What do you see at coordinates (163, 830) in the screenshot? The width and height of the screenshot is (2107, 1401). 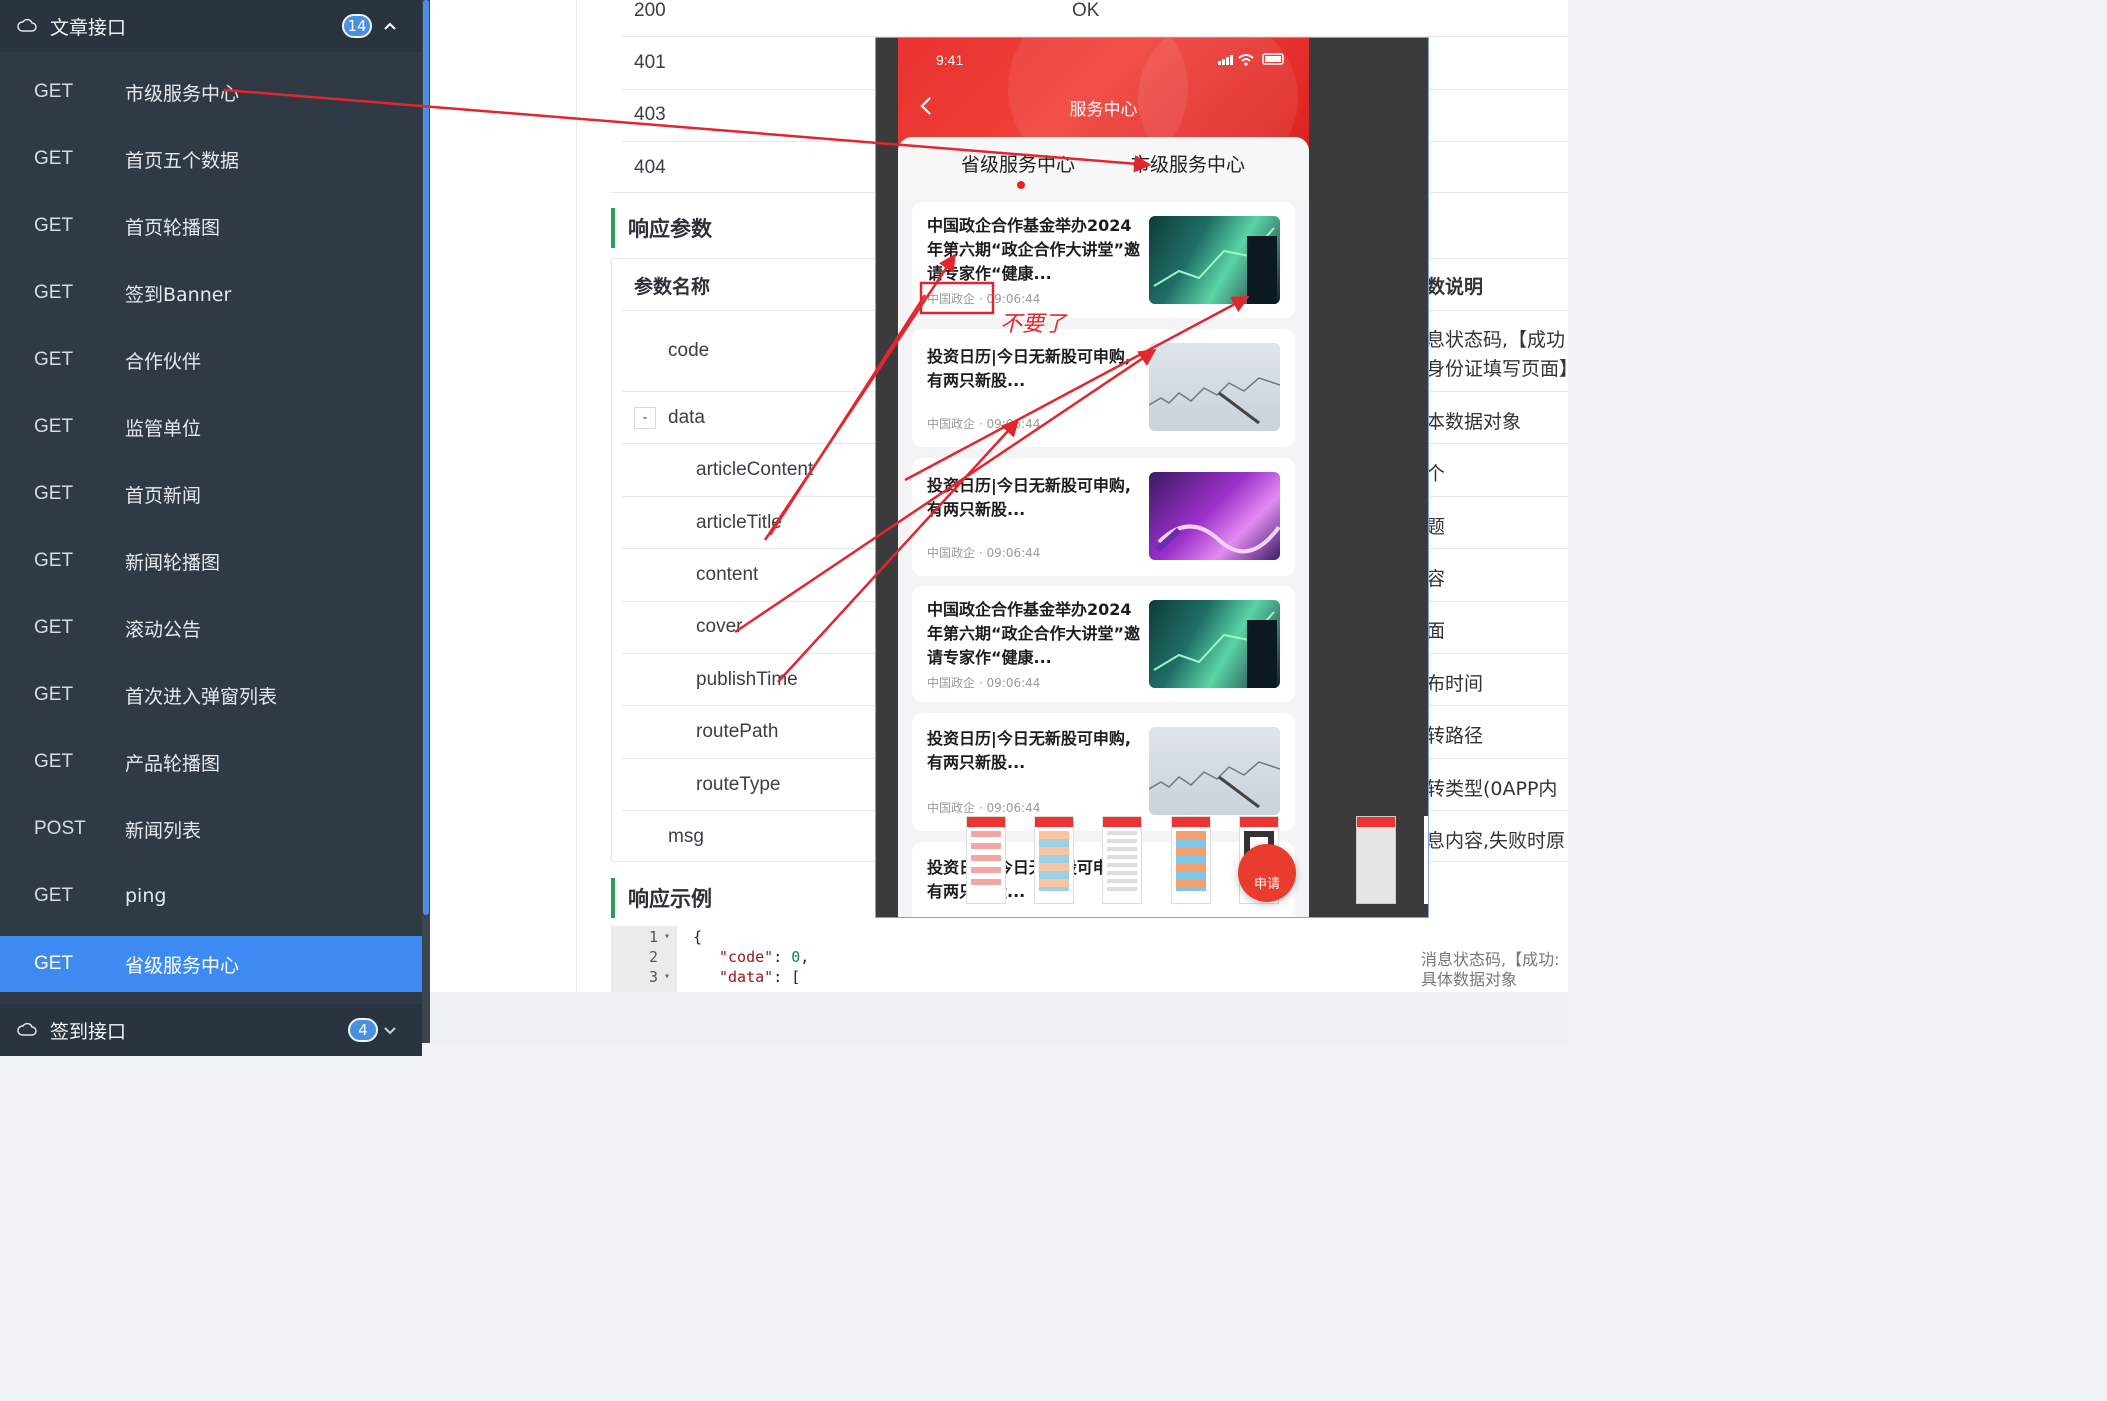 I see `api-name: 新闻列表` at bounding box center [163, 830].